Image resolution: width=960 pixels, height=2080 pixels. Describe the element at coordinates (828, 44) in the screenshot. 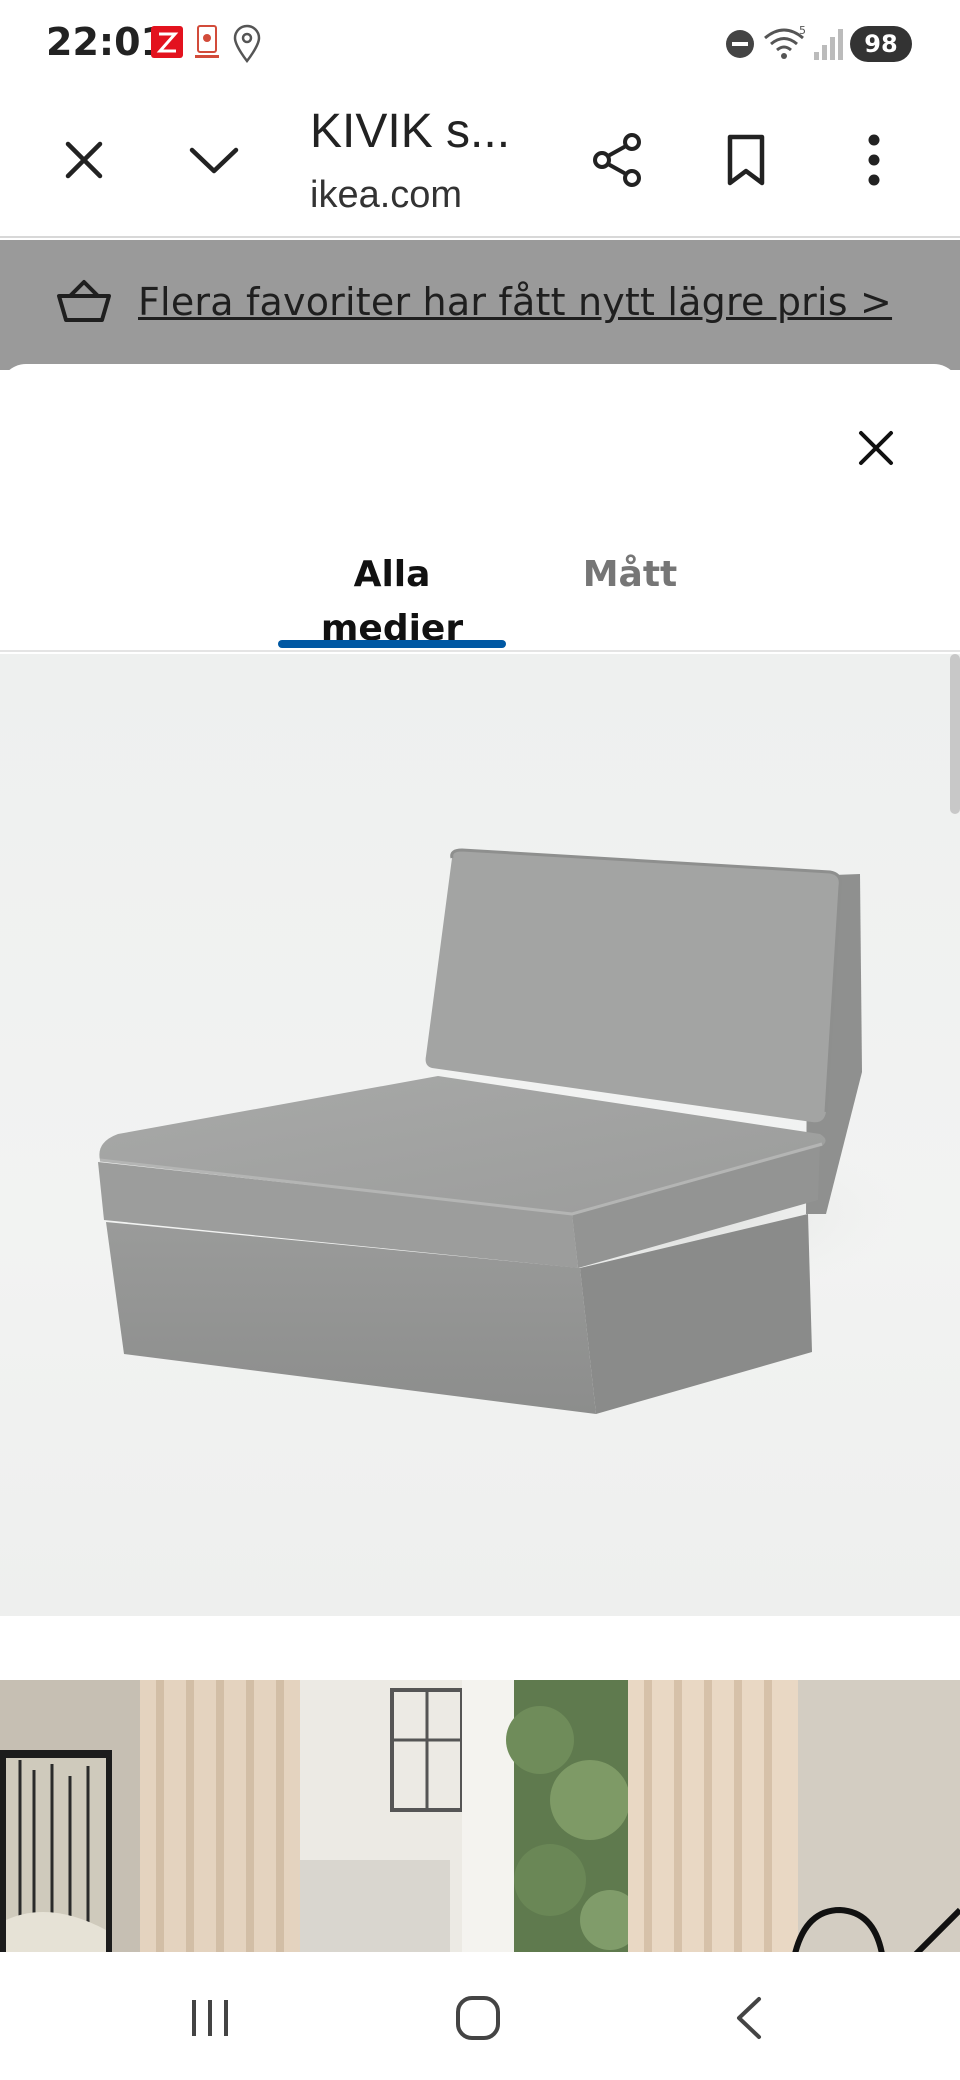

I see `signal-icon` at that location.